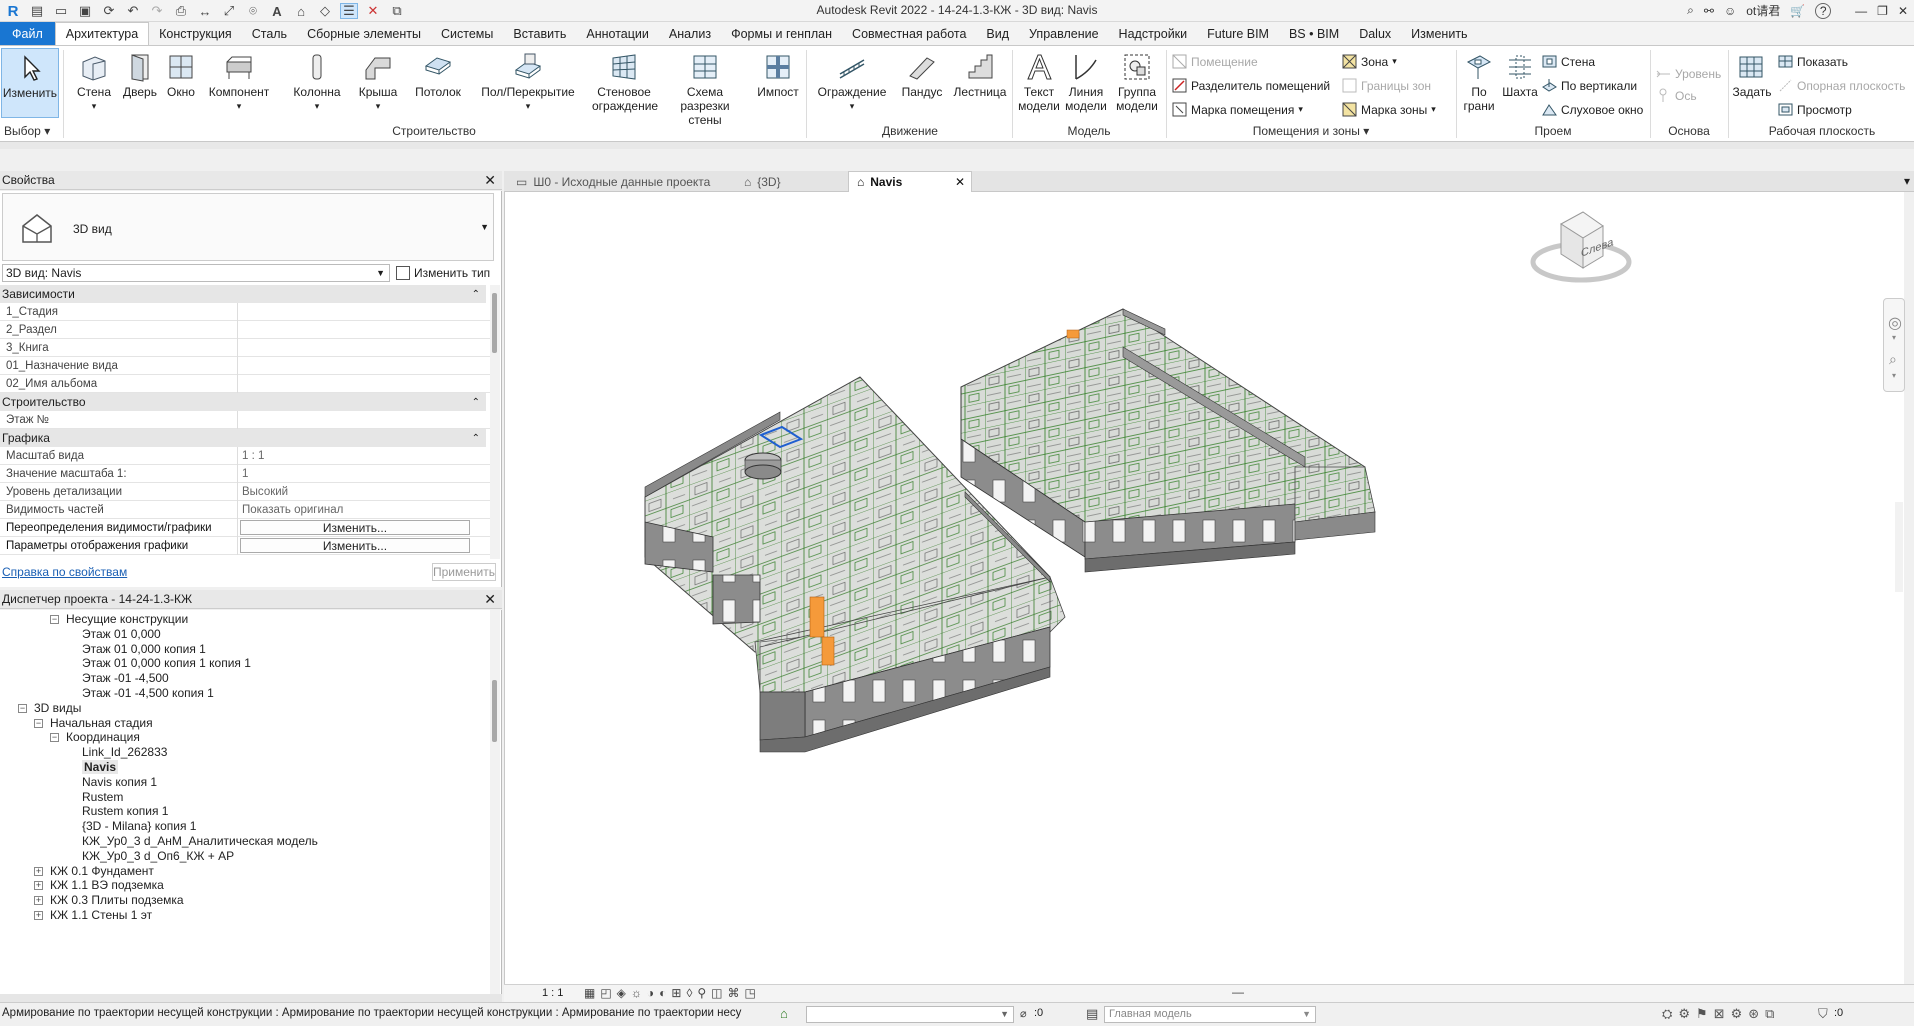 Image resolution: width=1914 pixels, height=1026 pixels. Describe the element at coordinates (1752, 73) in the screenshot. I see `set-workplane-button: Задать` at that location.